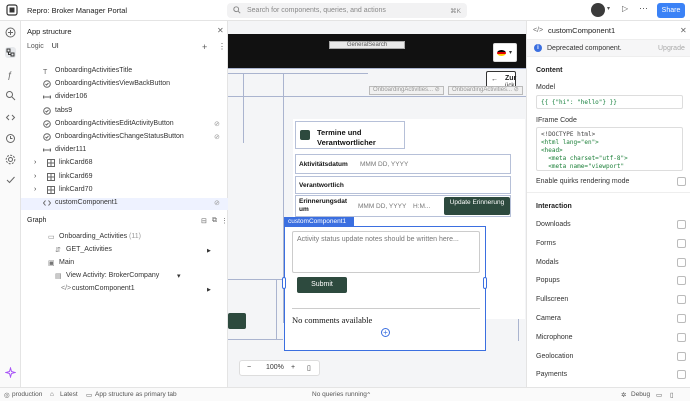  Describe the element at coordinates (204, 47) in the screenshot. I see `add-icon: +` at that location.